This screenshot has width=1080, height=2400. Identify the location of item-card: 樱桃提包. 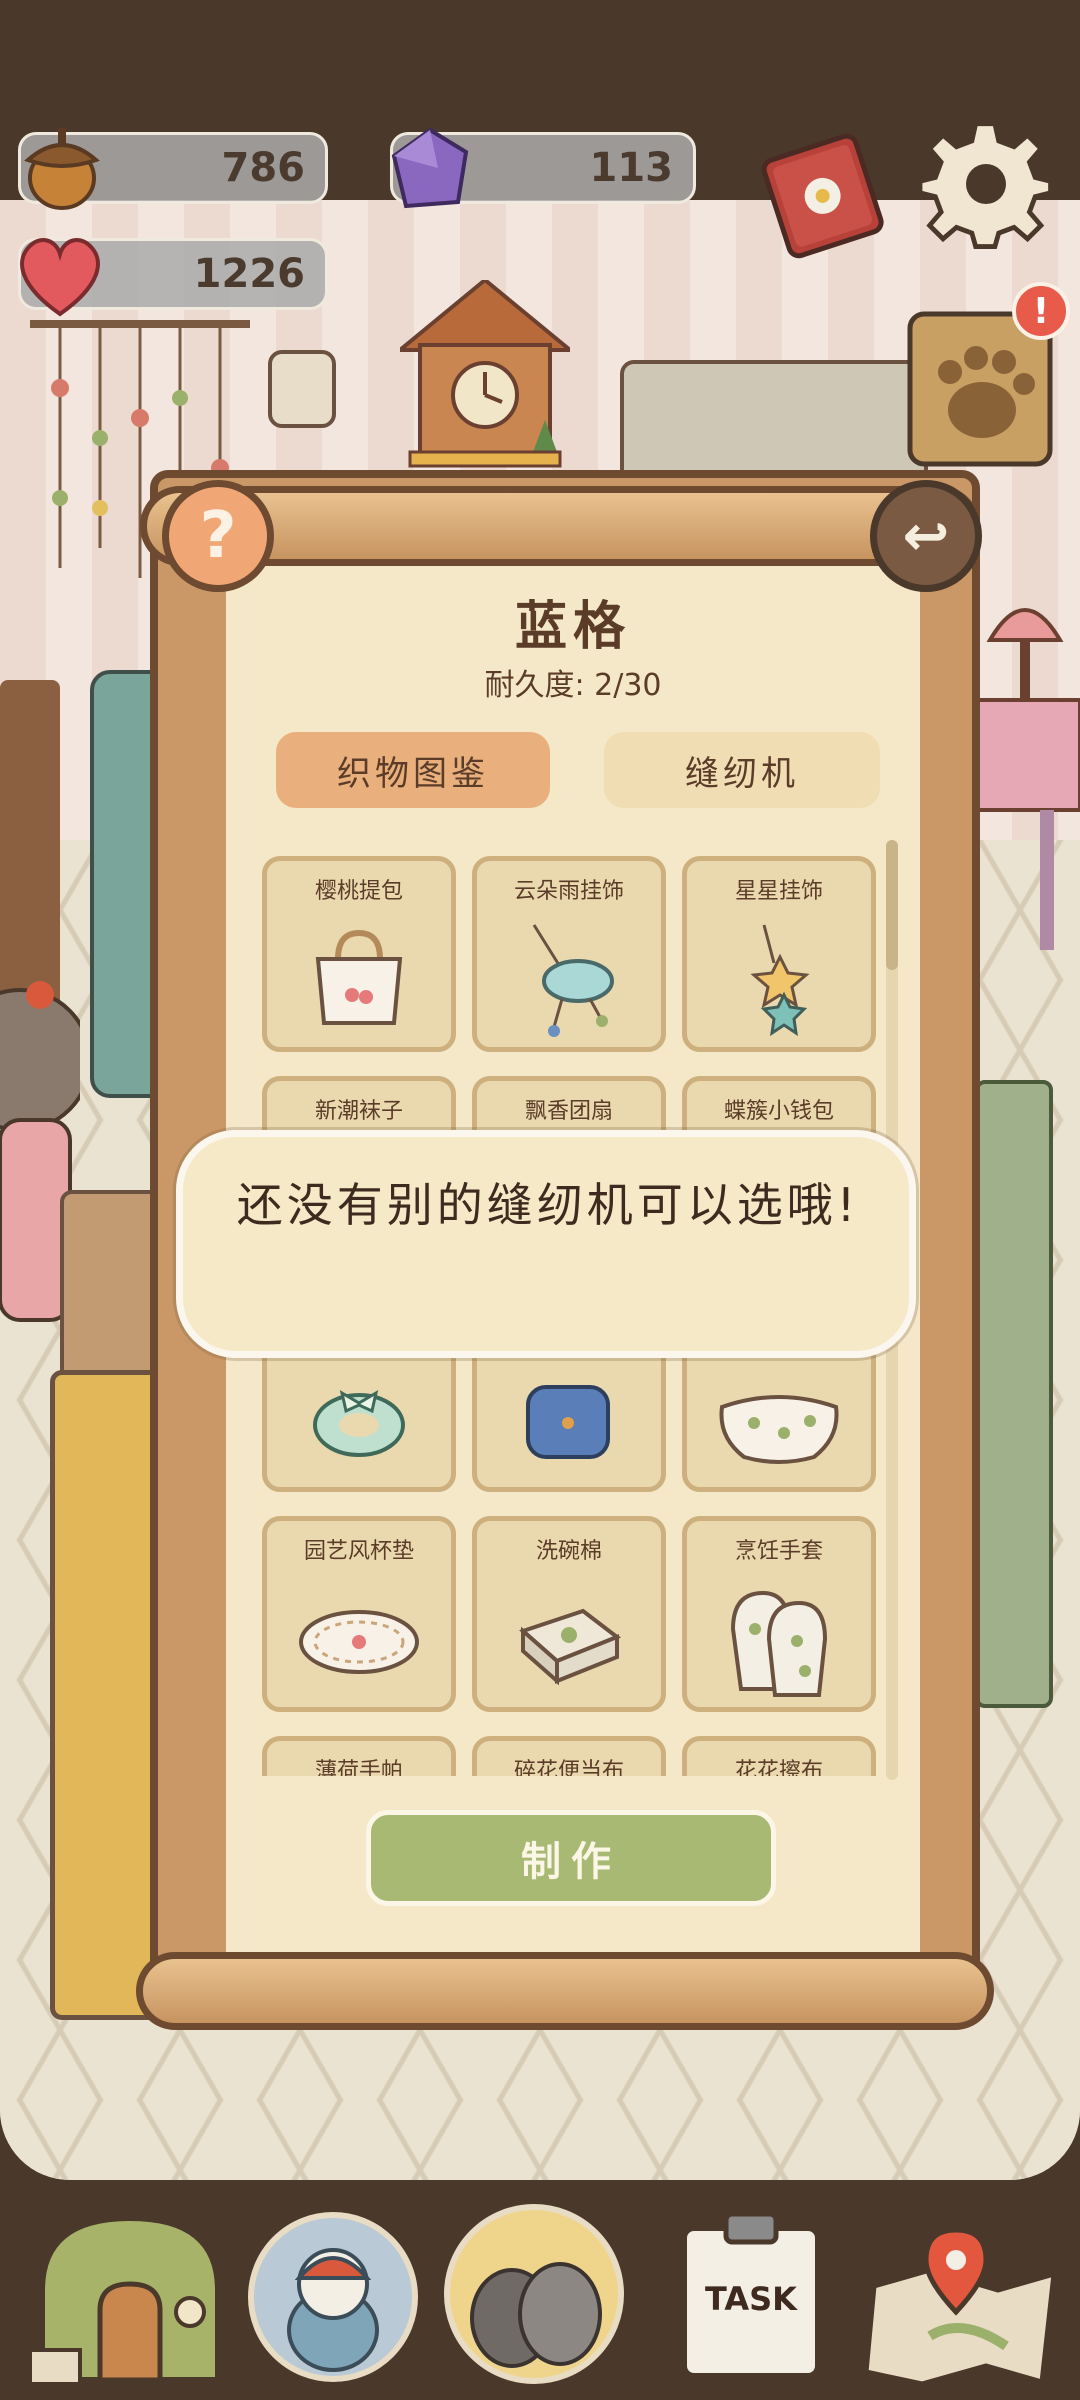
(359, 954).